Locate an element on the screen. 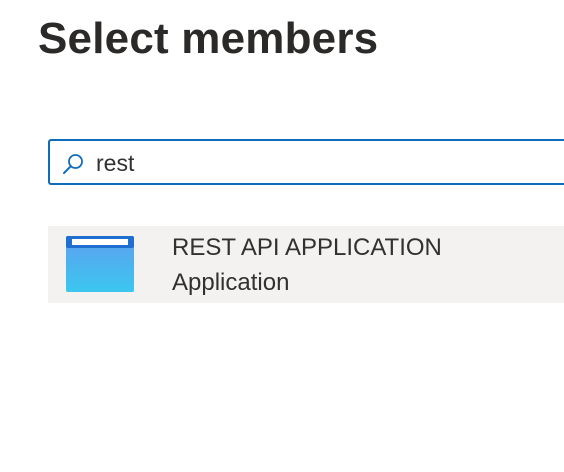 The height and width of the screenshot is (472, 564). application-icon is located at coordinates (100, 264).